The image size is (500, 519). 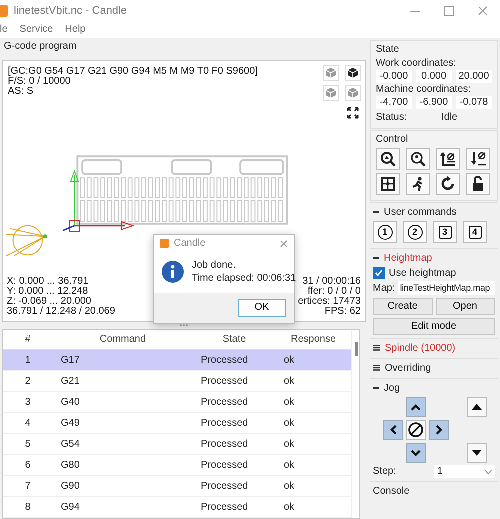 I want to click on table-row: 1 G17 Processed ok, so click(x=177, y=360).